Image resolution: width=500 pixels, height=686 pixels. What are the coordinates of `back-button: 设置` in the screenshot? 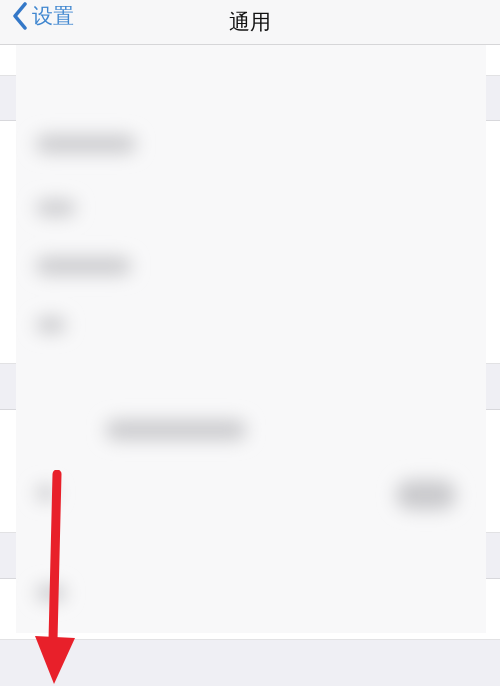 It's located at (43, 16).